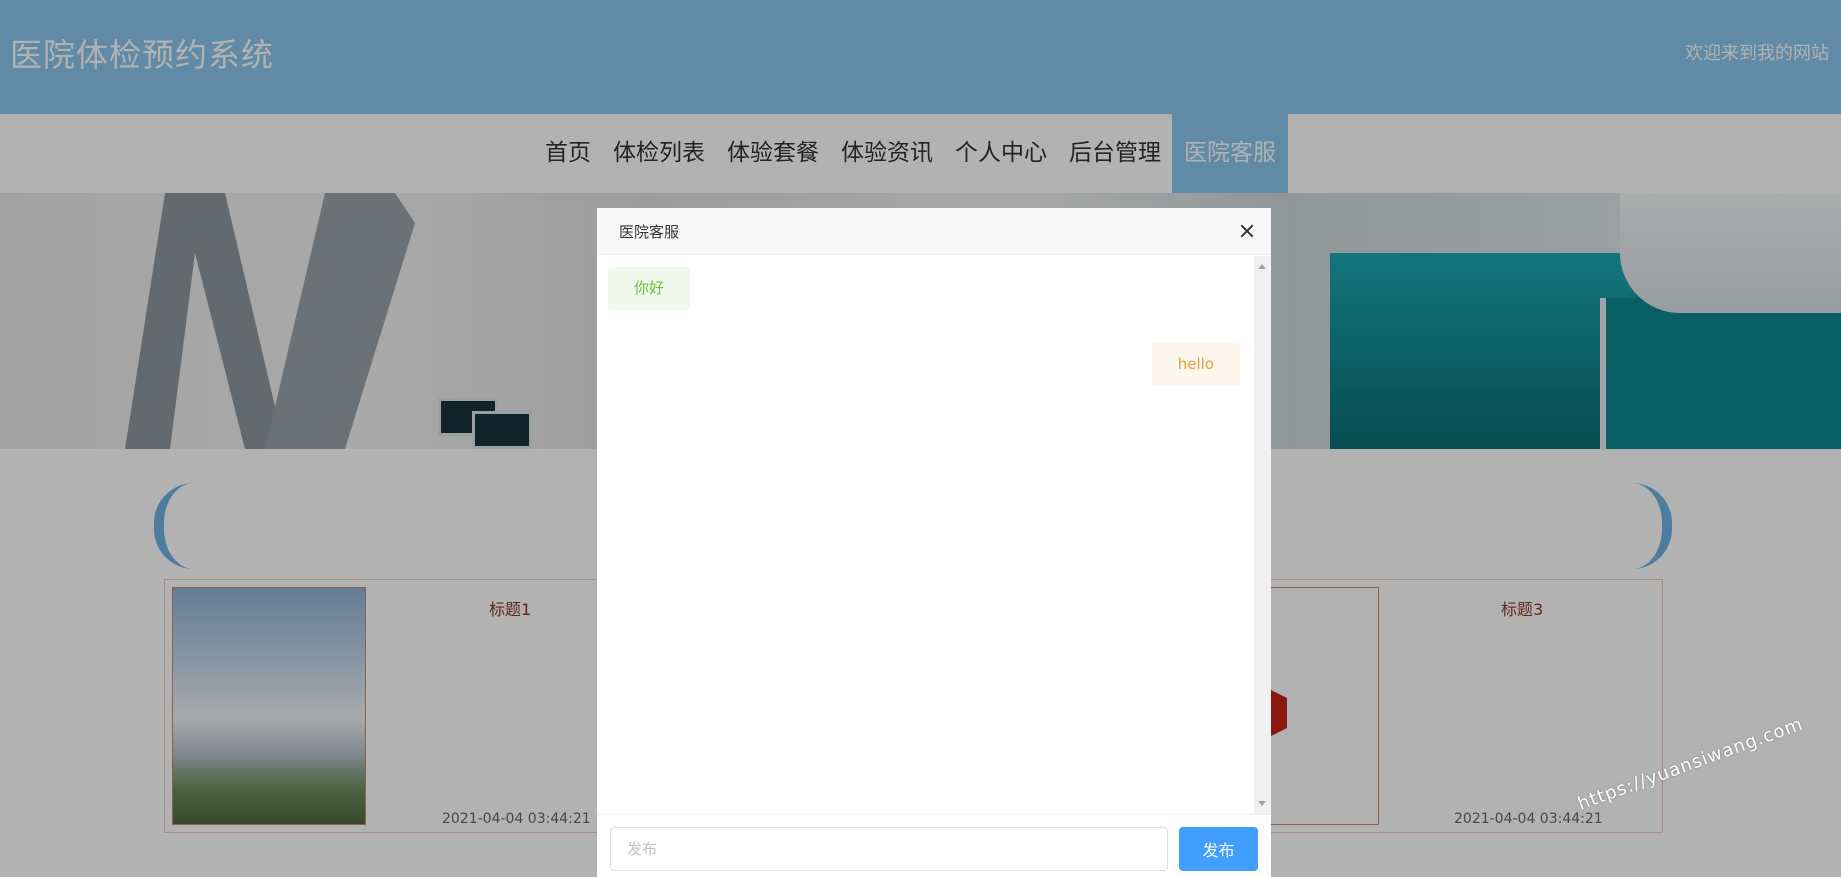 The width and height of the screenshot is (1841, 877). What do you see at coordinates (1262, 535) in the screenshot?
I see `chat-scrollbar` at bounding box center [1262, 535].